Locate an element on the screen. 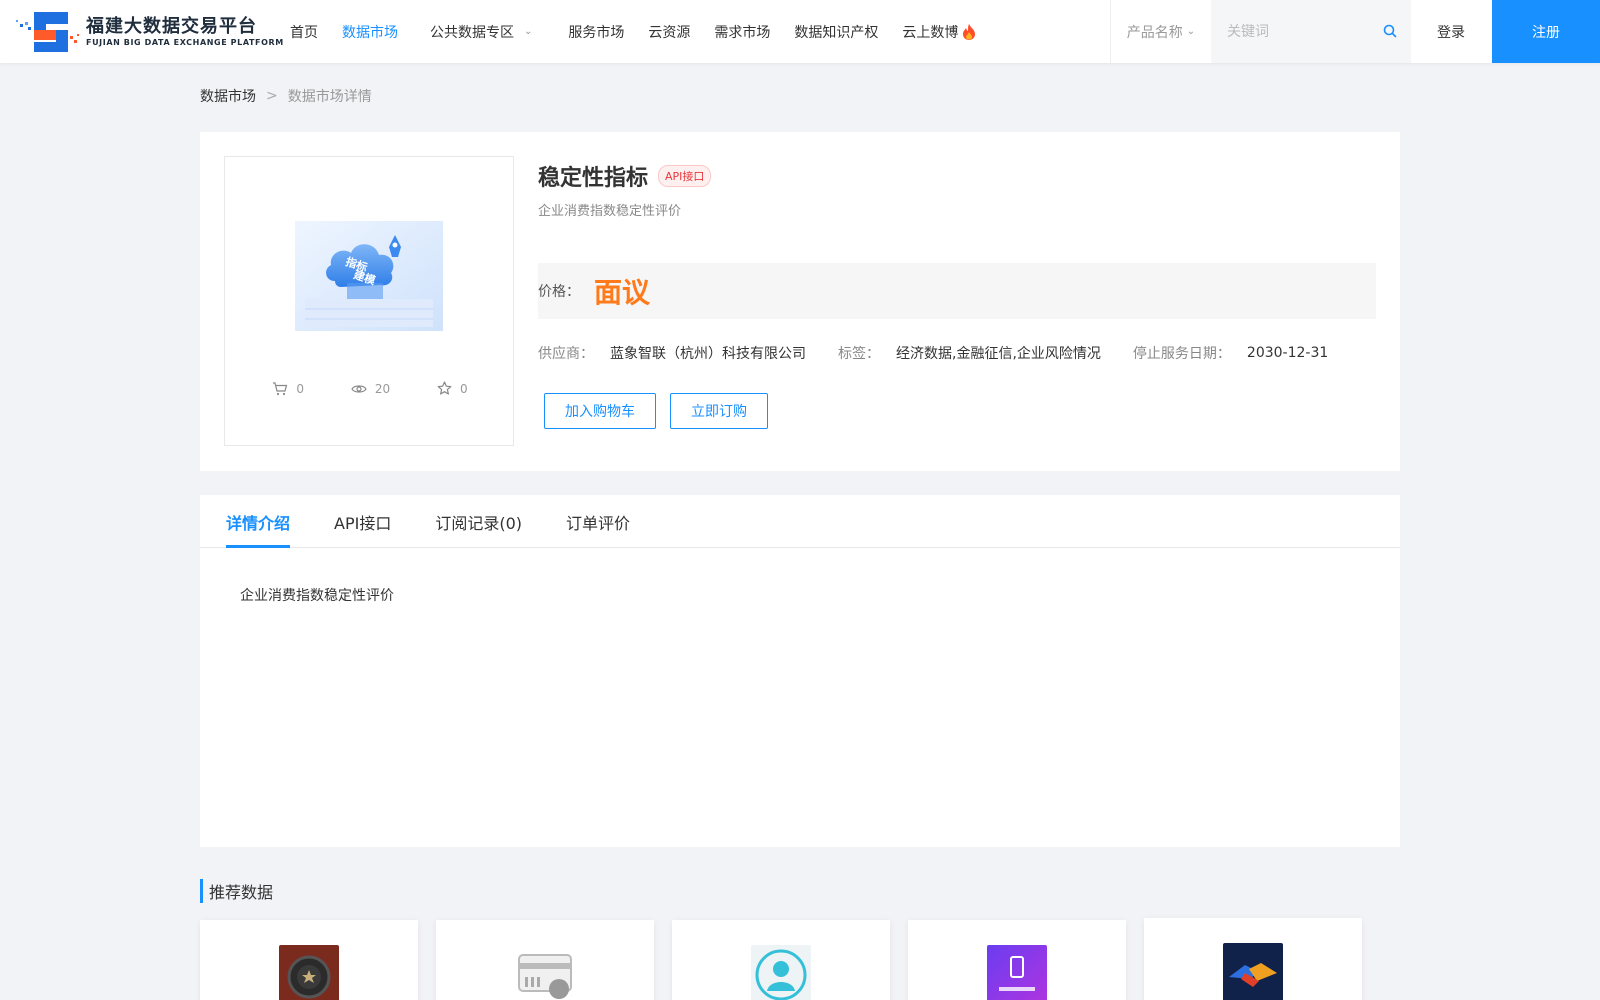 The width and height of the screenshot is (1600, 1000). breadcrumb-current: 数据市场详情 is located at coordinates (329, 97).